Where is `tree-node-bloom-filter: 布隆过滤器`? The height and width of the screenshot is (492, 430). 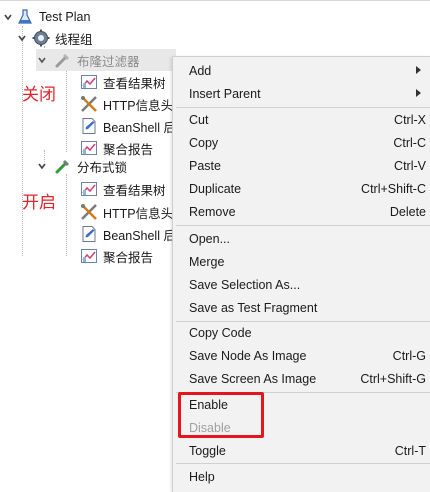
tree-node-bloom-filter: 布隆过滤器 is located at coordinates (106, 60).